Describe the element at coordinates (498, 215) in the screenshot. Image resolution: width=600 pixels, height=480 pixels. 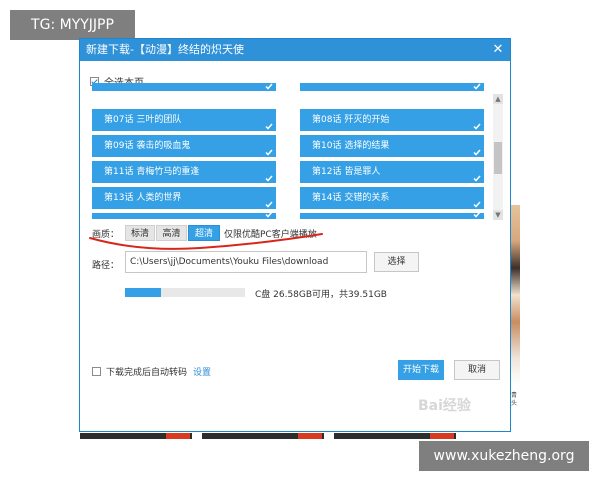
I see `scroll-down-icon: ▼` at that location.